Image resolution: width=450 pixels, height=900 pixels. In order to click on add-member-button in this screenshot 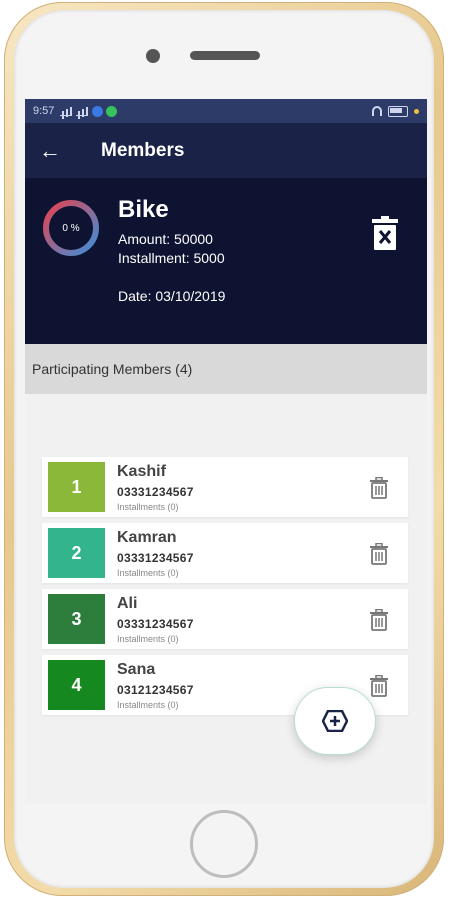, I will do `click(335, 721)`.